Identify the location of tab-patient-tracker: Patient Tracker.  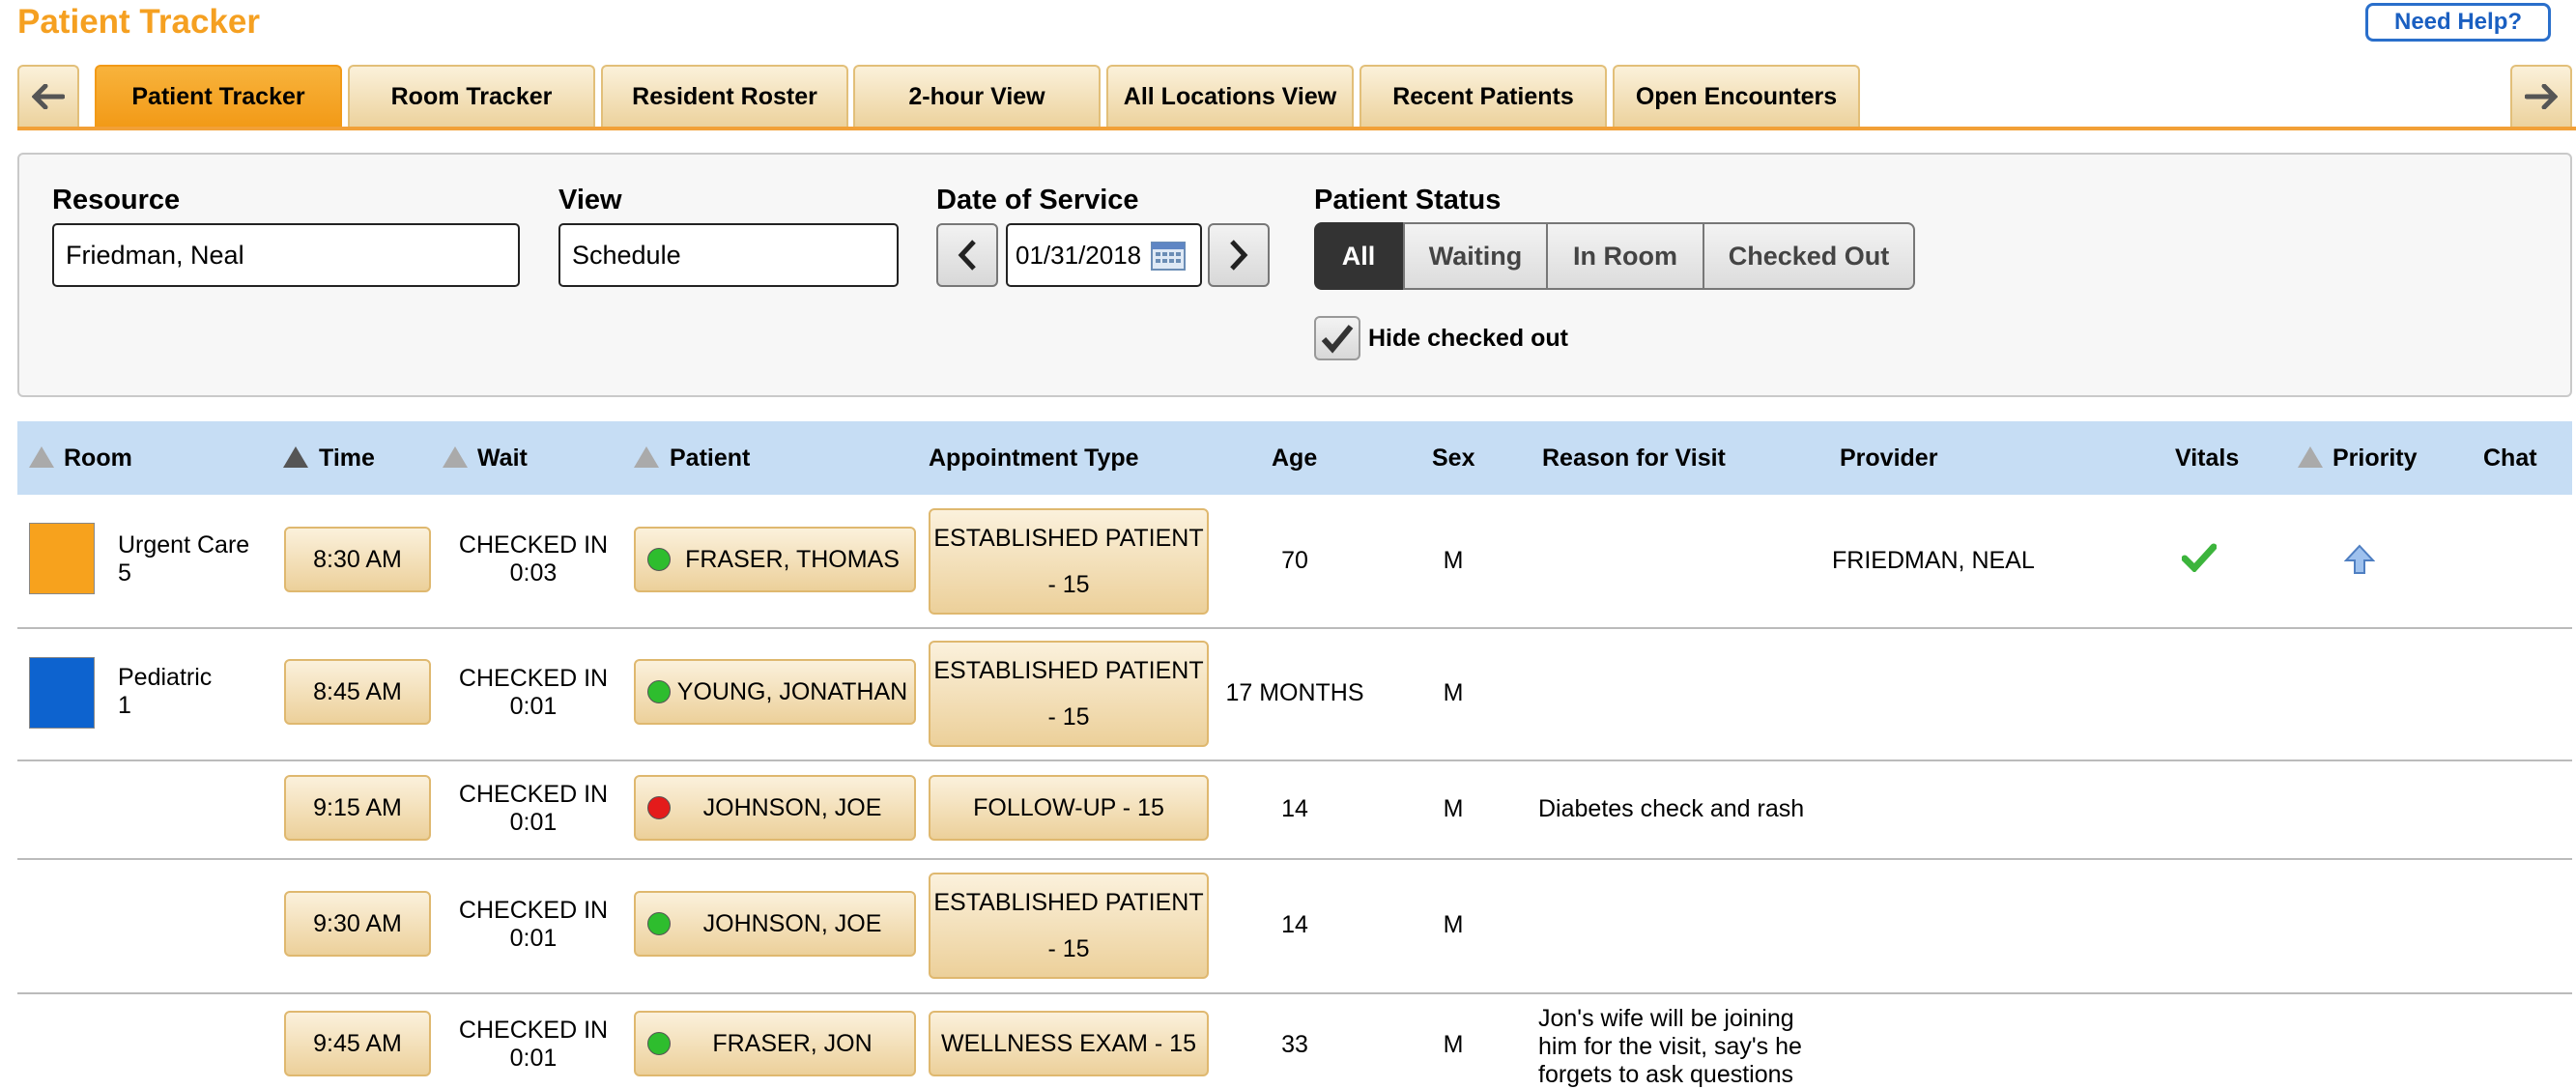
(219, 96).